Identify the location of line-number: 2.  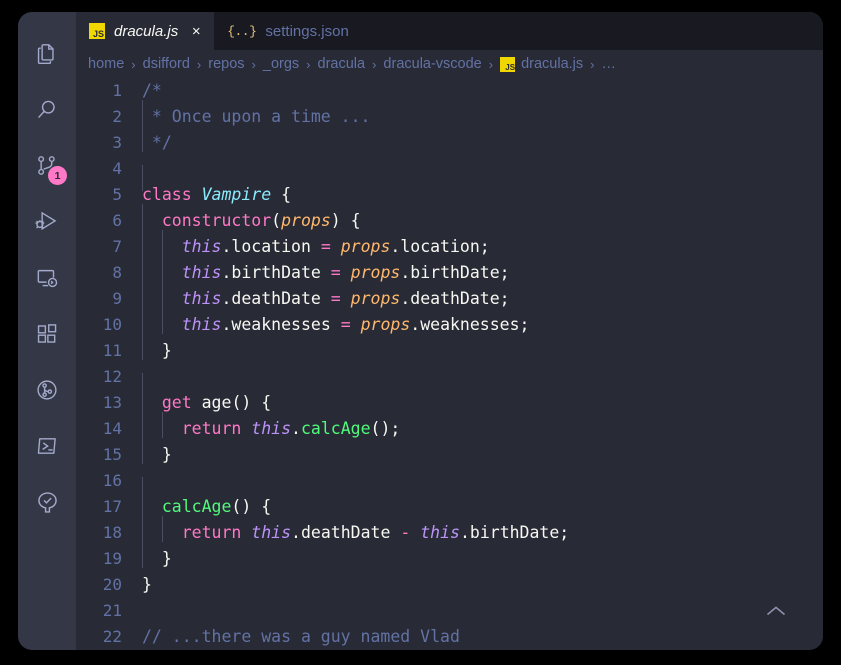
(117, 116).